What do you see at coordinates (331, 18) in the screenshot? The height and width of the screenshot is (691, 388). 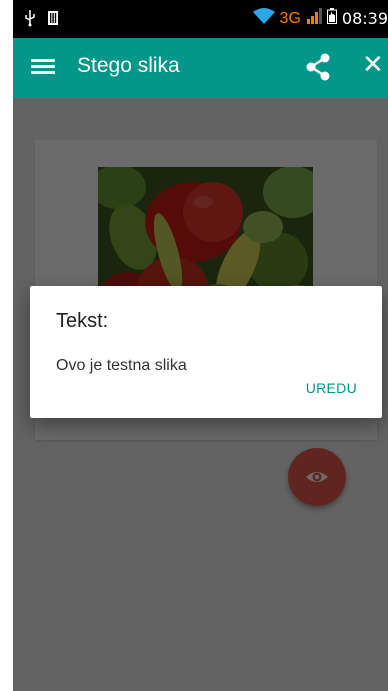 I see `battery-icon` at bounding box center [331, 18].